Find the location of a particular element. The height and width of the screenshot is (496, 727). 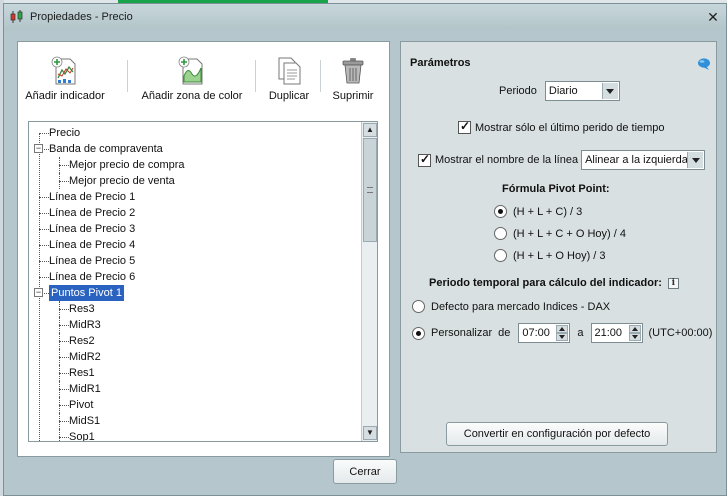

from-time-down-button is located at coordinates (562, 337).